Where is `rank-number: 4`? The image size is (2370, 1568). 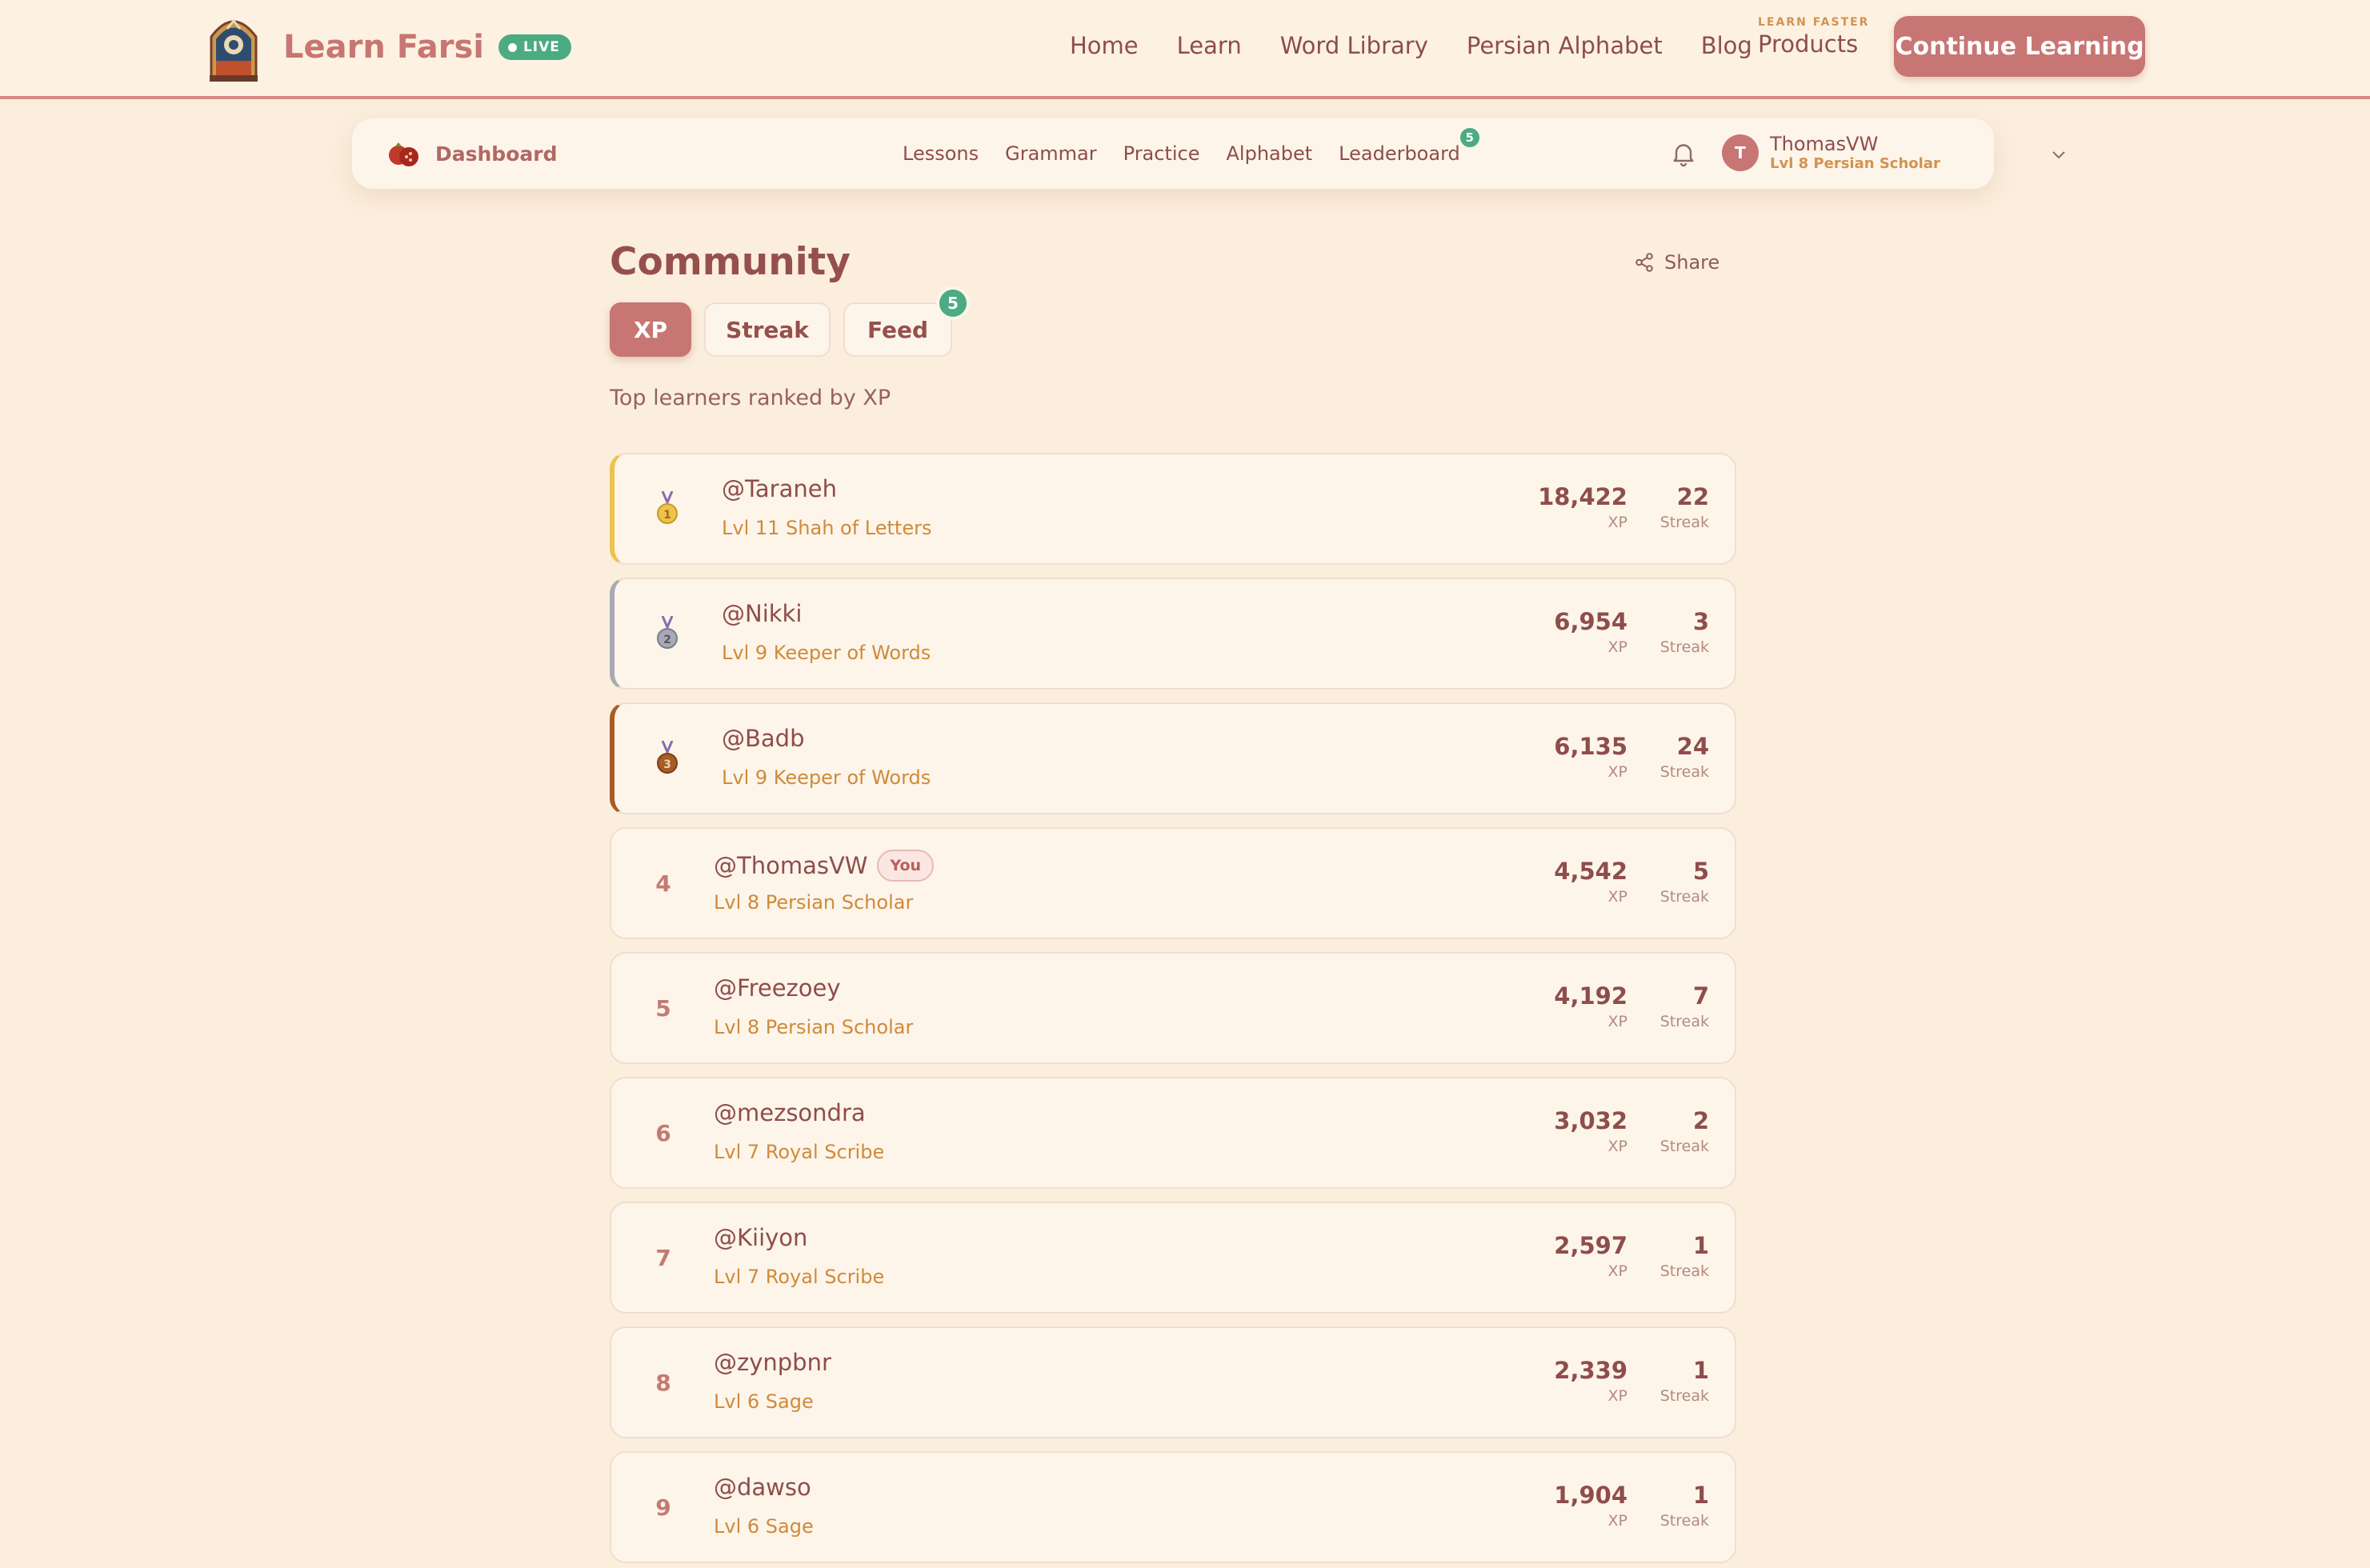
rank-number: 4 is located at coordinates (663, 883).